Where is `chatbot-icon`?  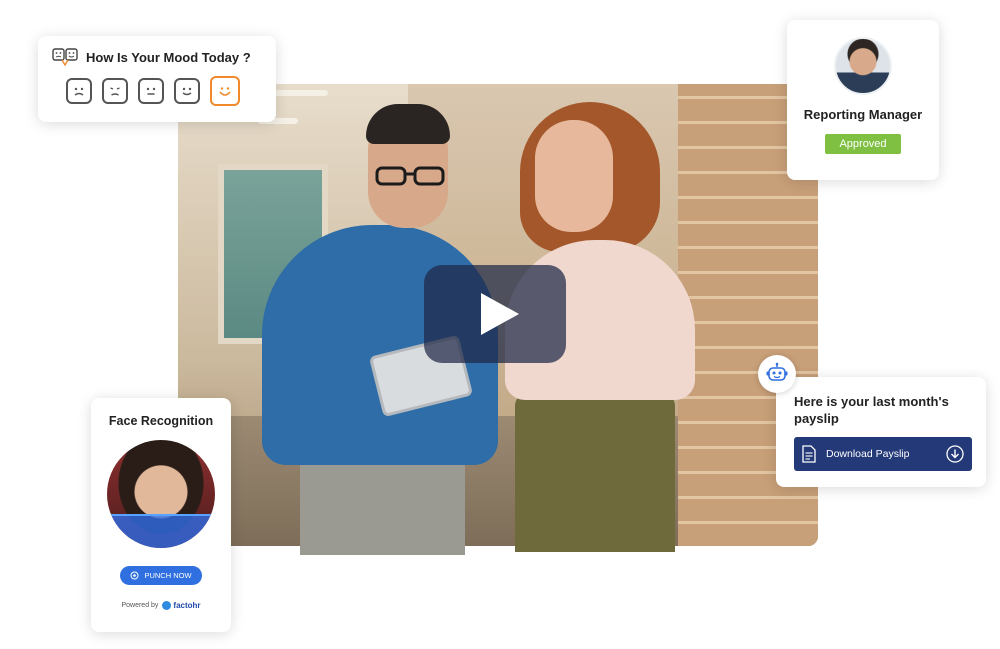
chatbot-icon is located at coordinates (777, 374).